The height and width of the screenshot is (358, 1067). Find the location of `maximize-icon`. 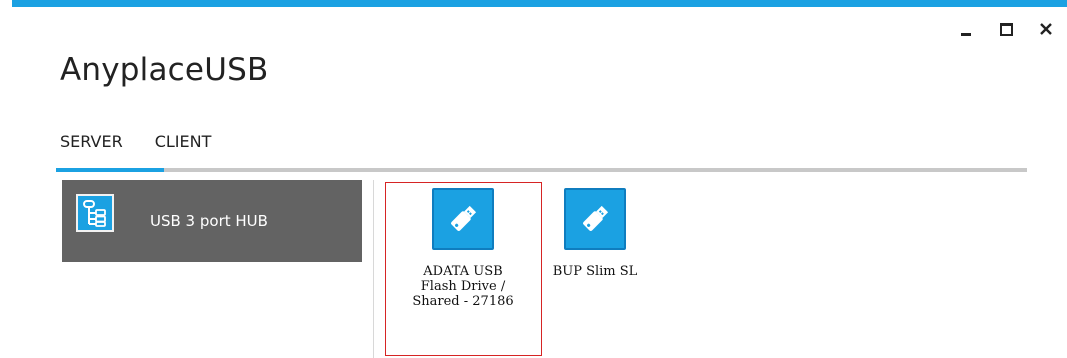

maximize-icon is located at coordinates (1006, 29).